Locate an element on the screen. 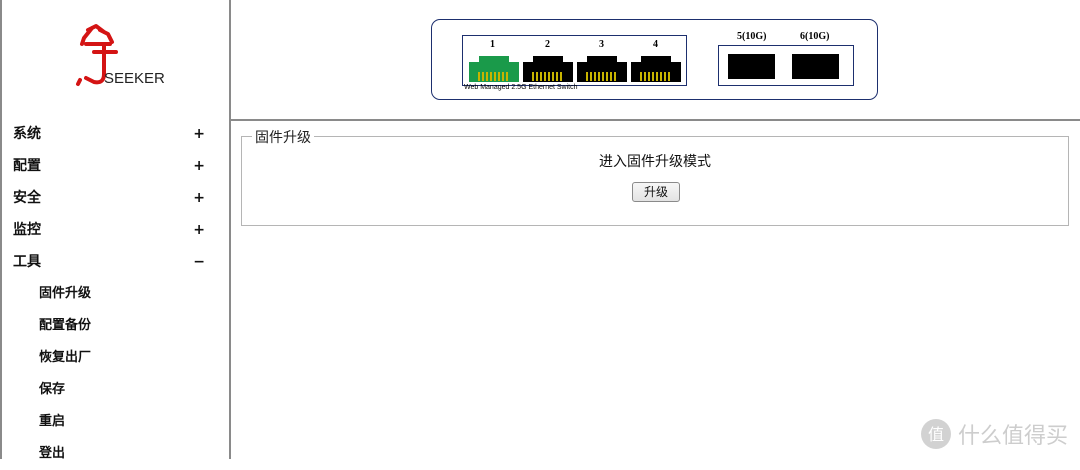 The height and width of the screenshot is (470, 1080). watermark-glyph: 值 is located at coordinates (936, 434).